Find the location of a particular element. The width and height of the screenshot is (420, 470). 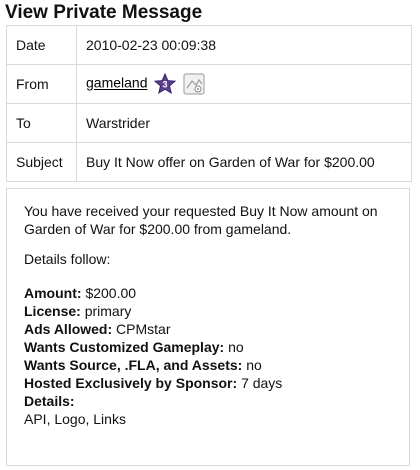

from-row: From gameland 3 is located at coordinates (209, 84).